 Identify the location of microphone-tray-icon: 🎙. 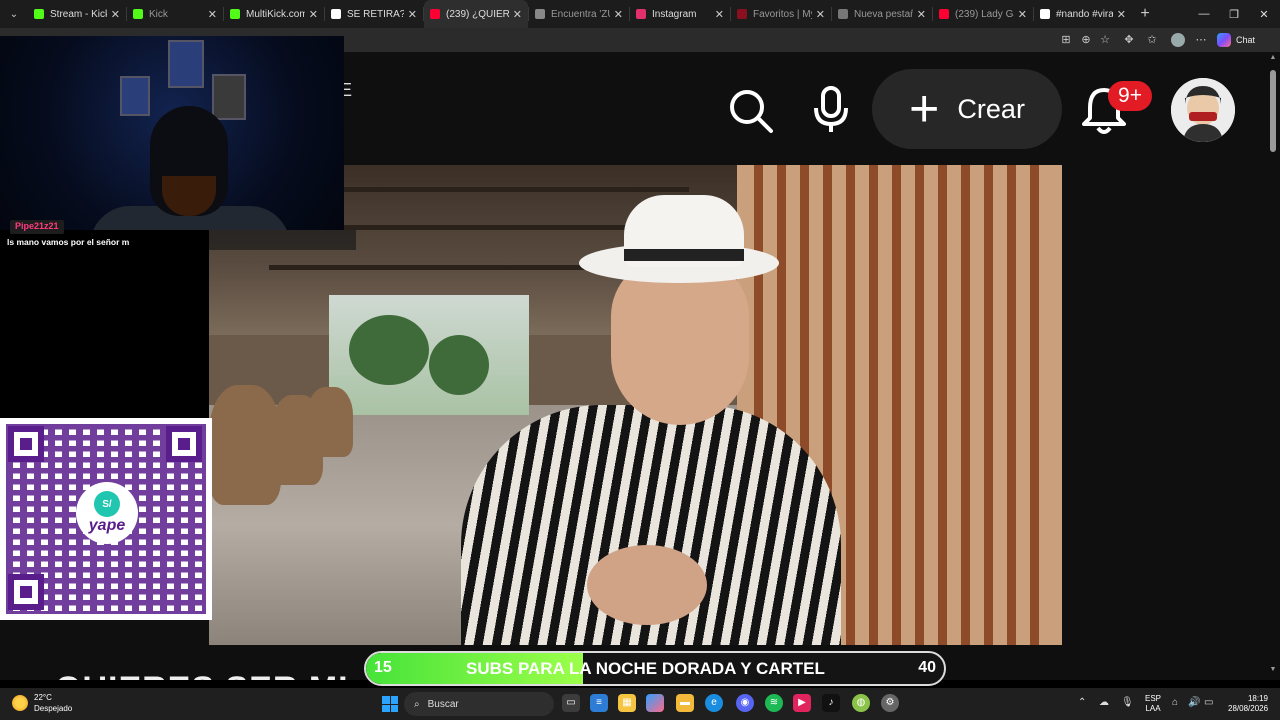
(1127, 702).